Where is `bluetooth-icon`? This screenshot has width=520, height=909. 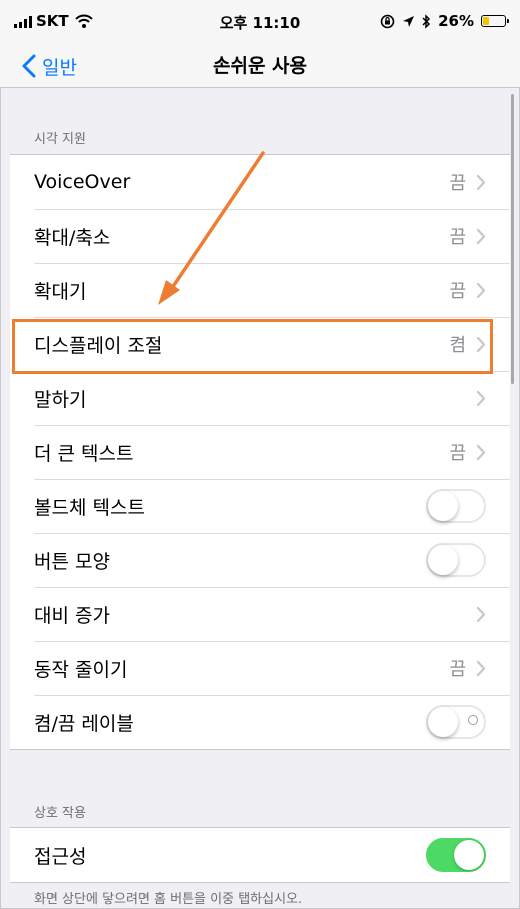
bluetooth-icon is located at coordinates (426, 21).